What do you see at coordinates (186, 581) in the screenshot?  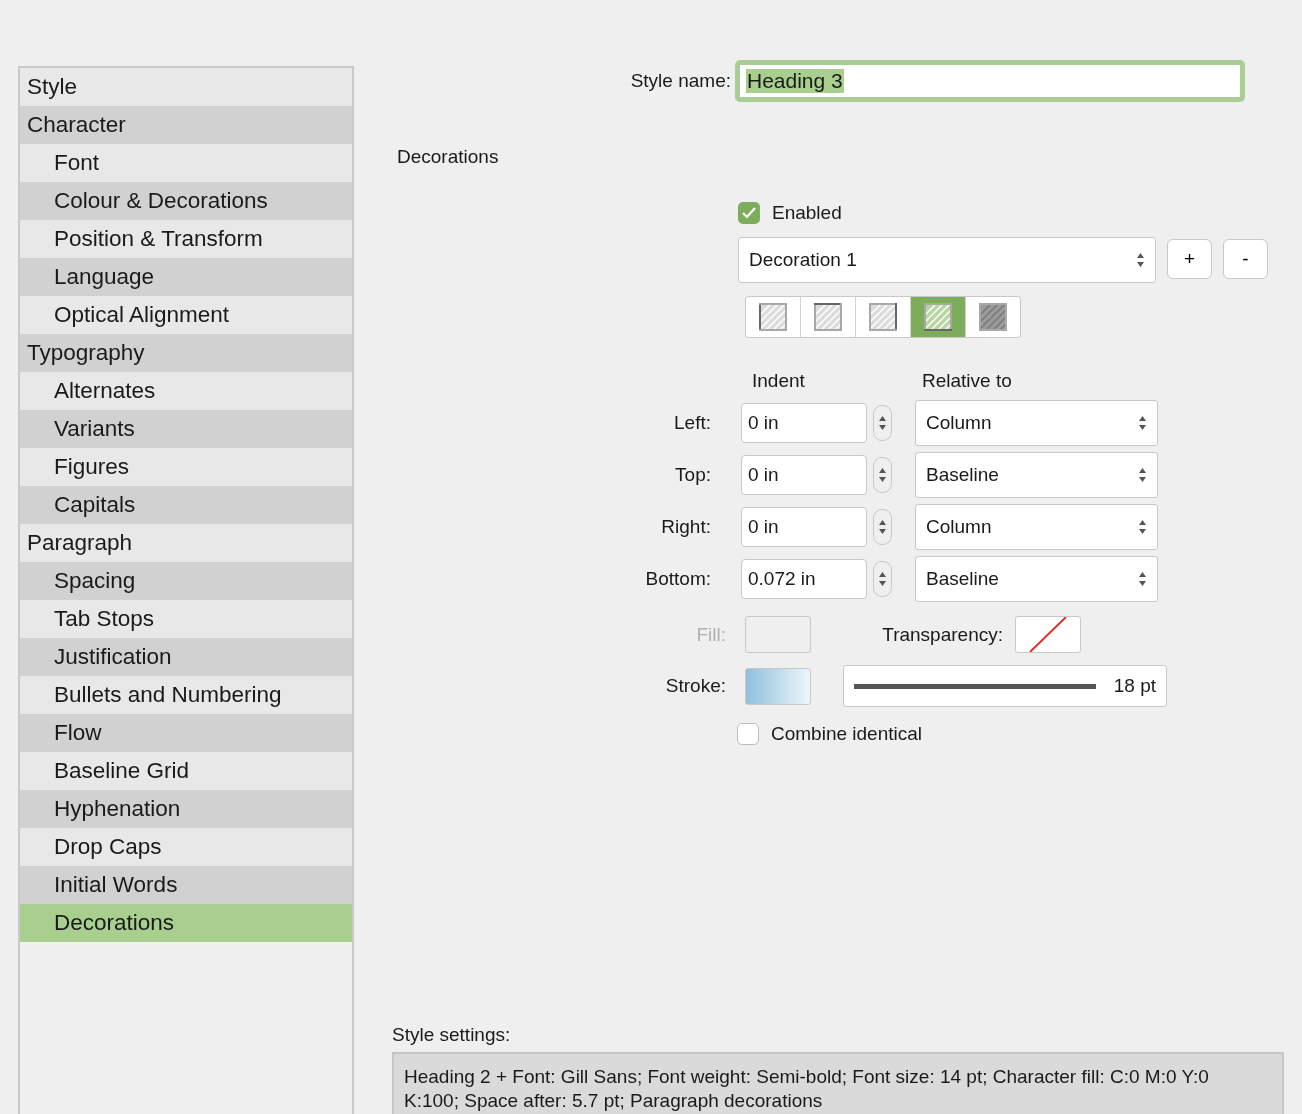 I see `sidebar-item: Spacing` at bounding box center [186, 581].